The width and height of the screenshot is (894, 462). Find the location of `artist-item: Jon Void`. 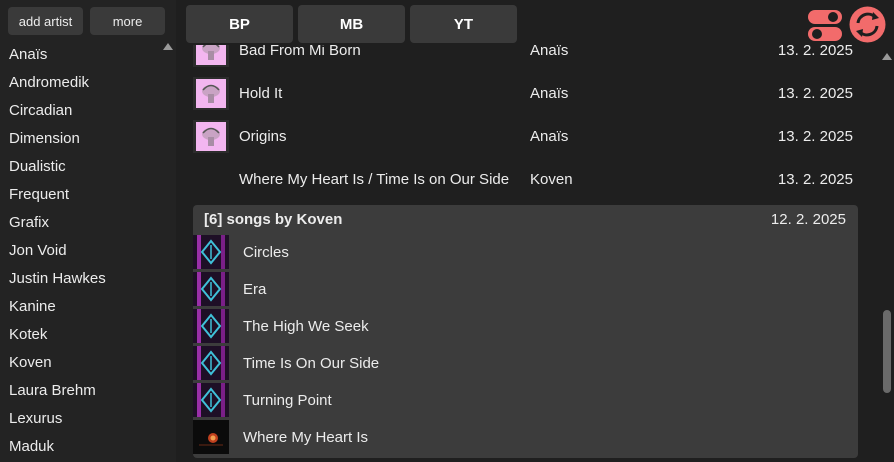

artist-item: Jon Void is located at coordinates (88, 251).